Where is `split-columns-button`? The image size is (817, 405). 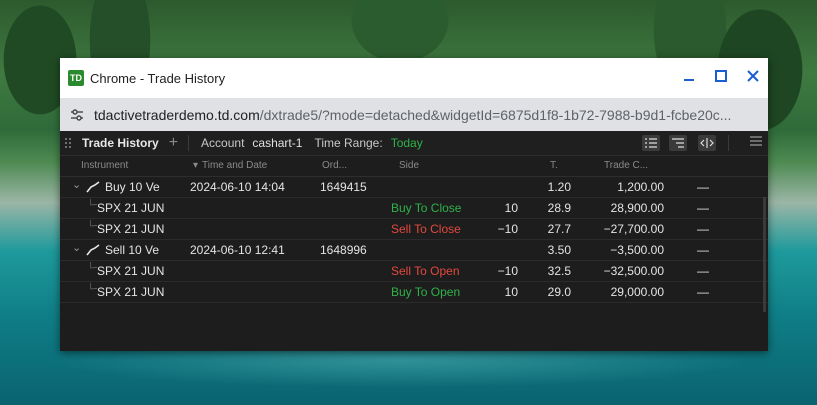 split-columns-button is located at coordinates (707, 143).